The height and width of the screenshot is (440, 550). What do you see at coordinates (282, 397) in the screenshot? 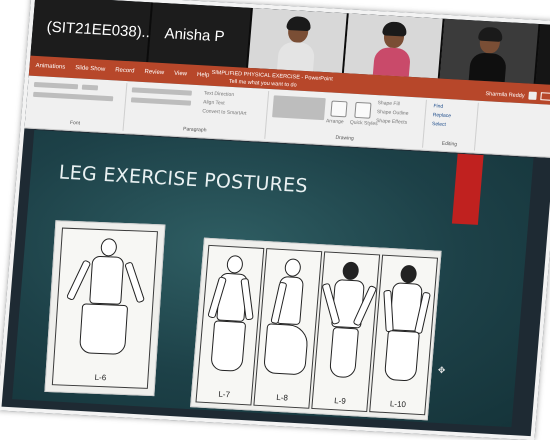
I see `posture-label-l8: L-8` at bounding box center [282, 397].